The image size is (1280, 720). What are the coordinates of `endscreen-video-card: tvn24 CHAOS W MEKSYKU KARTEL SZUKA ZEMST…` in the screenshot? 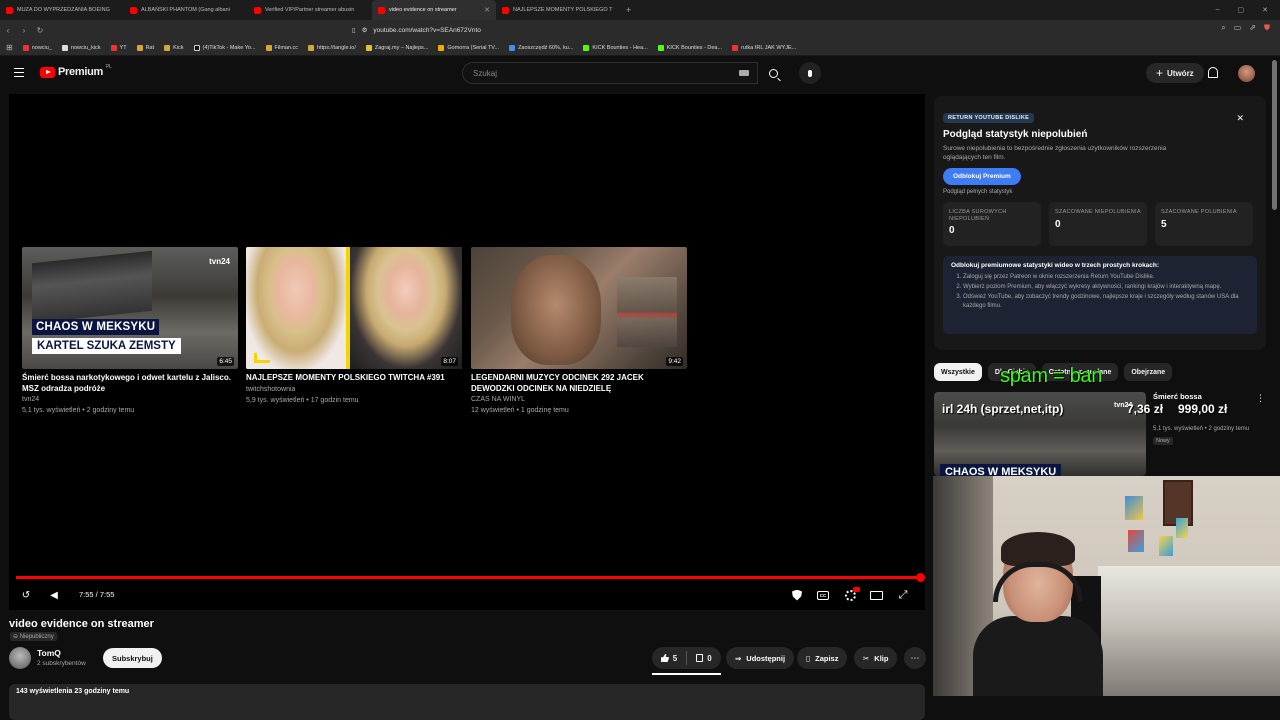 It's located at (130, 331).